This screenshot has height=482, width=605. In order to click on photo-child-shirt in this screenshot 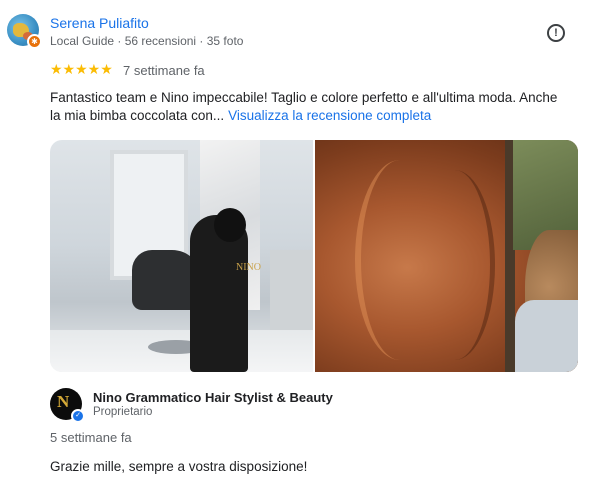, I will do `click(546, 336)`.